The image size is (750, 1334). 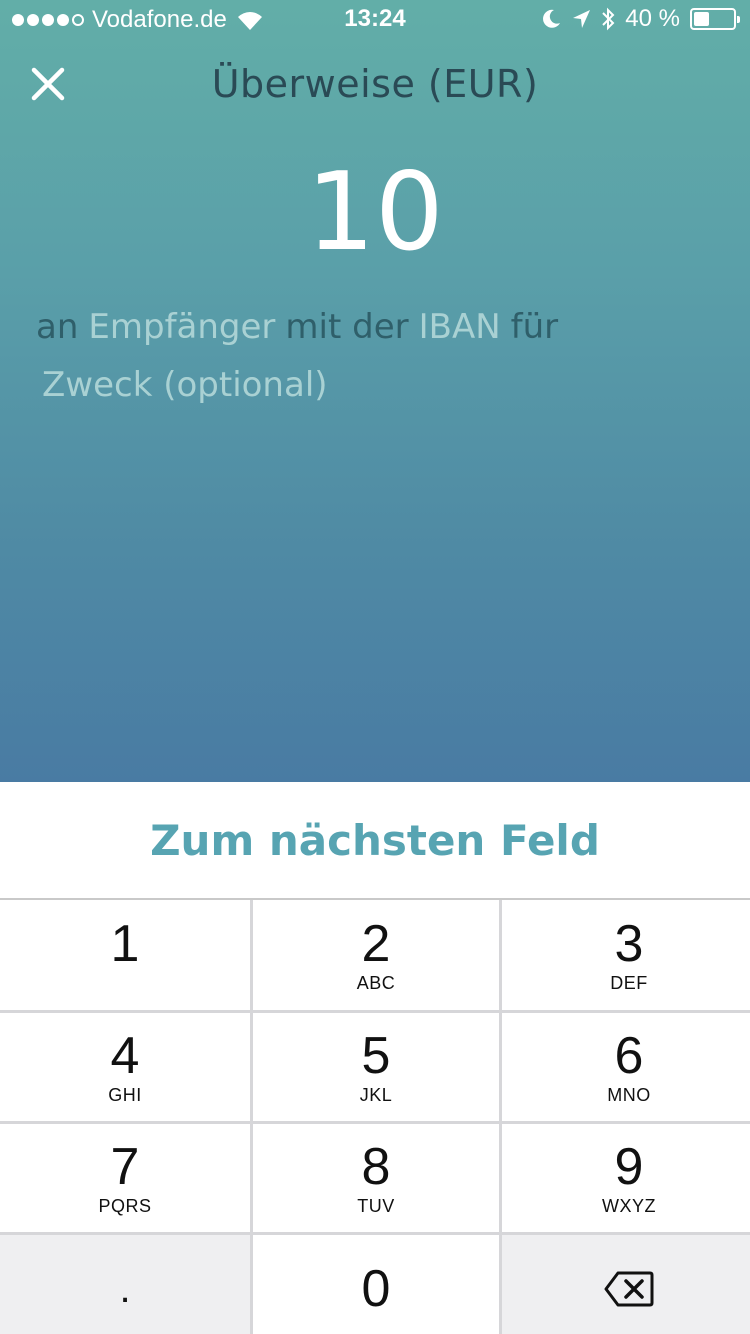 I want to click on backspace-icon, so click(x=629, y=1289).